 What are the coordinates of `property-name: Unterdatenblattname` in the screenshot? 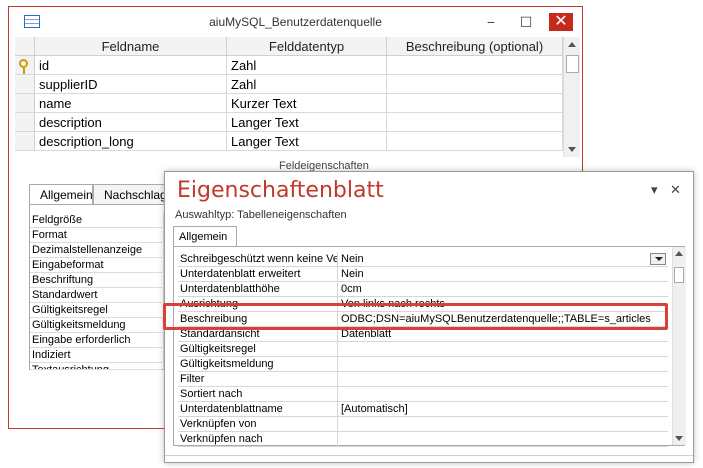 It's located at (258, 409).